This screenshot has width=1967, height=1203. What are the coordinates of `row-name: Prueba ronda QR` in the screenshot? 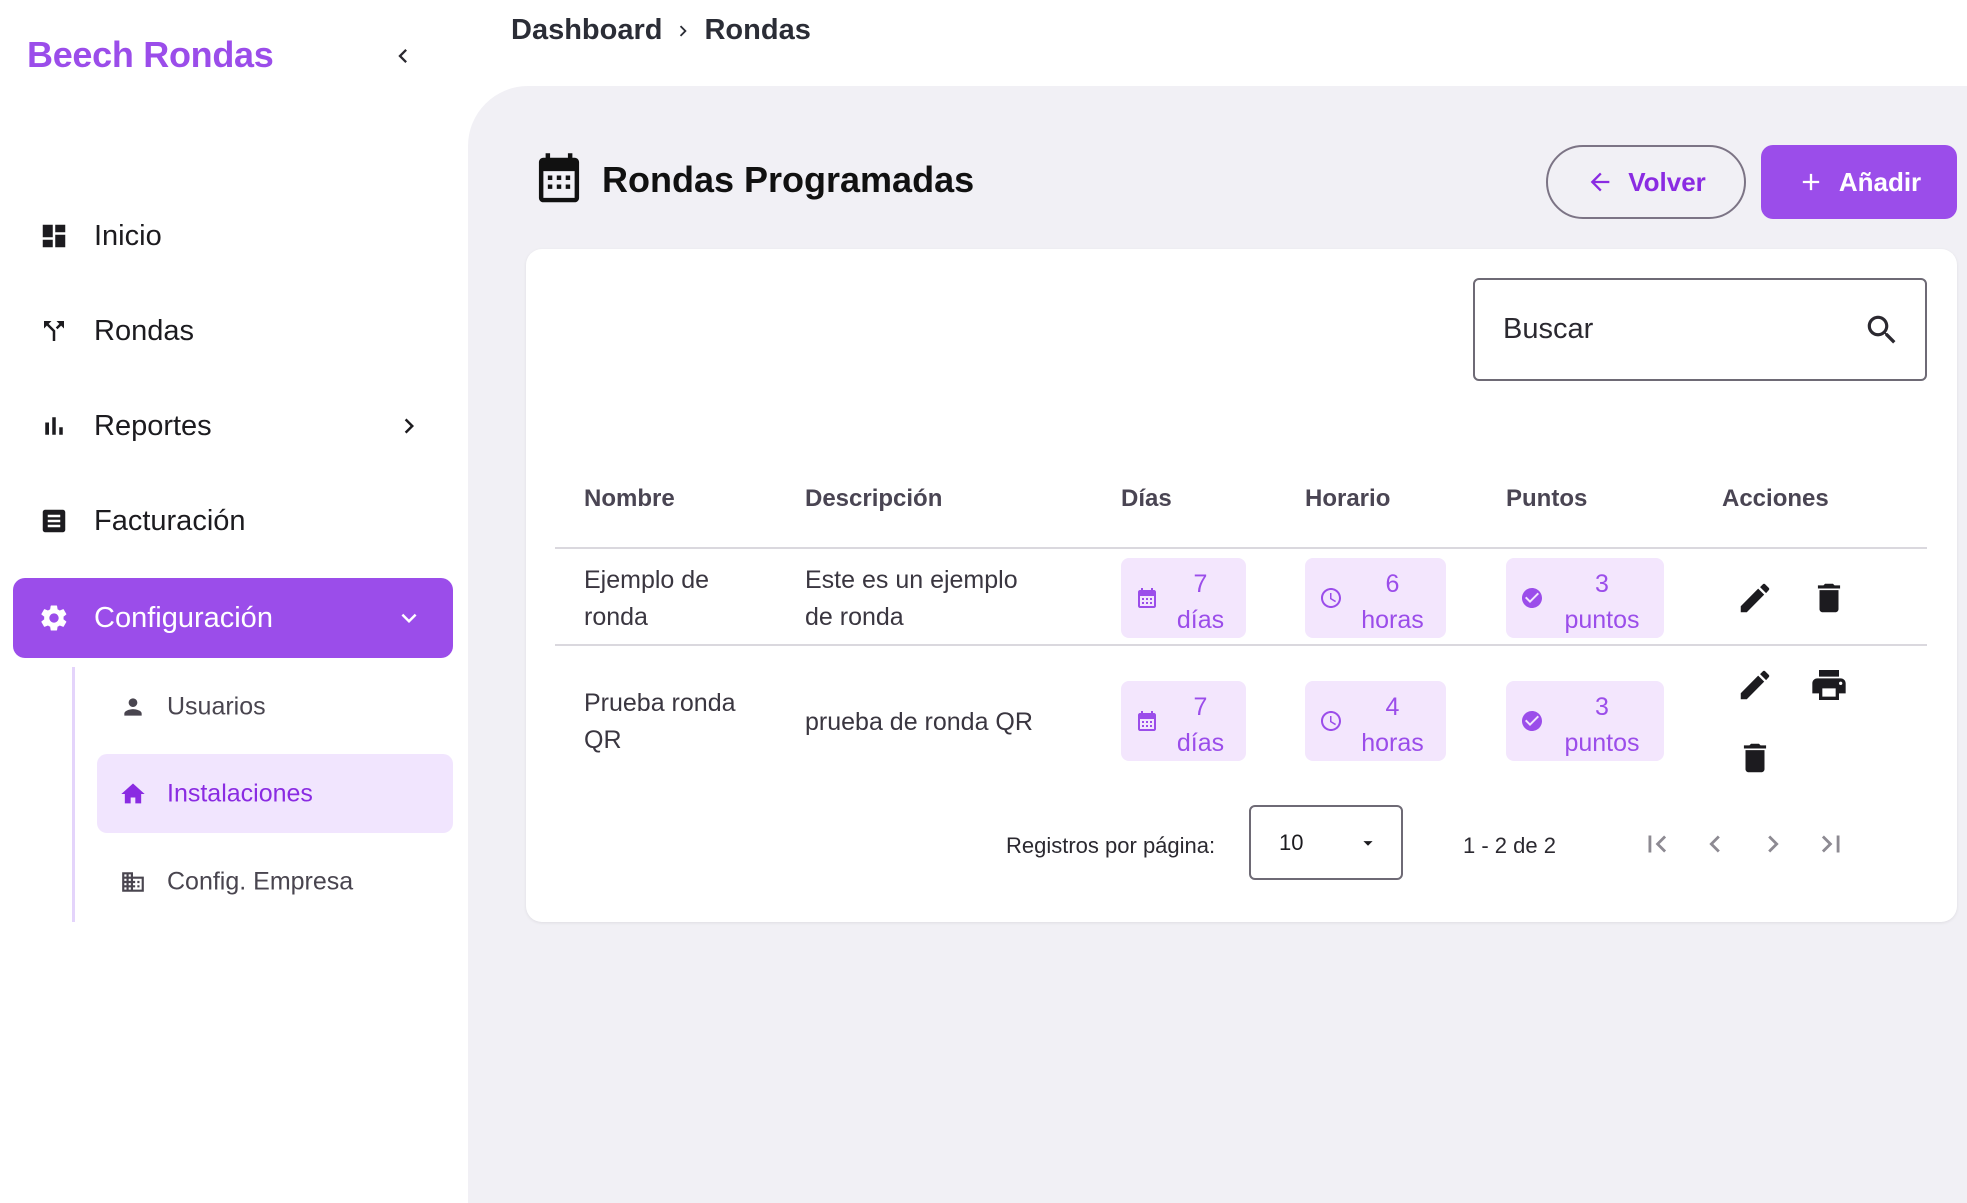 It's located at (660, 721).